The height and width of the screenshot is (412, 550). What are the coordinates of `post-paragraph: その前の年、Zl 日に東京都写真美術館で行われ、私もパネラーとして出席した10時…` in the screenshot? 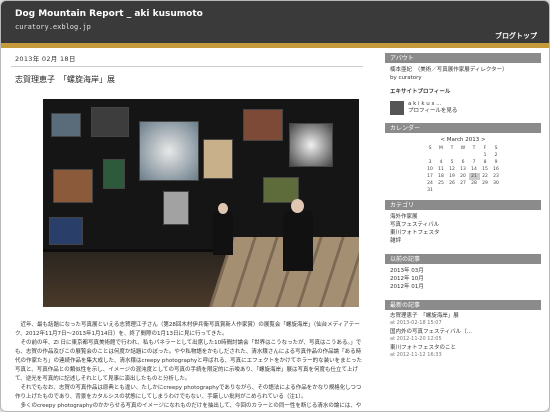 It's located at (188, 361).